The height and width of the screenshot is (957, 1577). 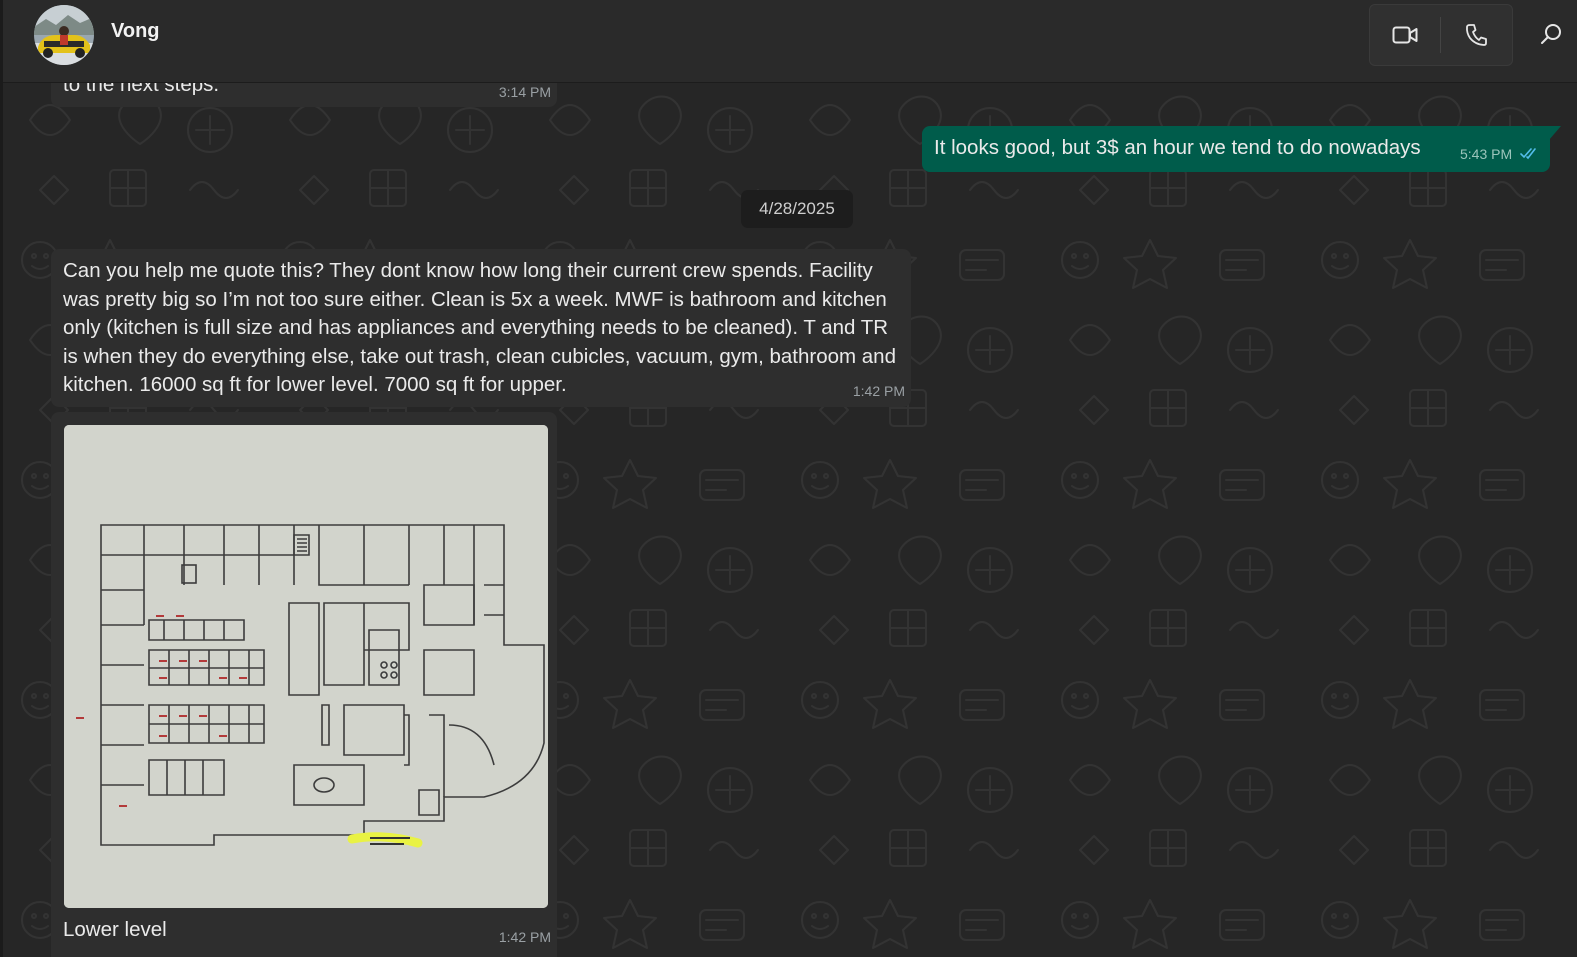 I want to click on avatar-image, so click(x=64, y=35).